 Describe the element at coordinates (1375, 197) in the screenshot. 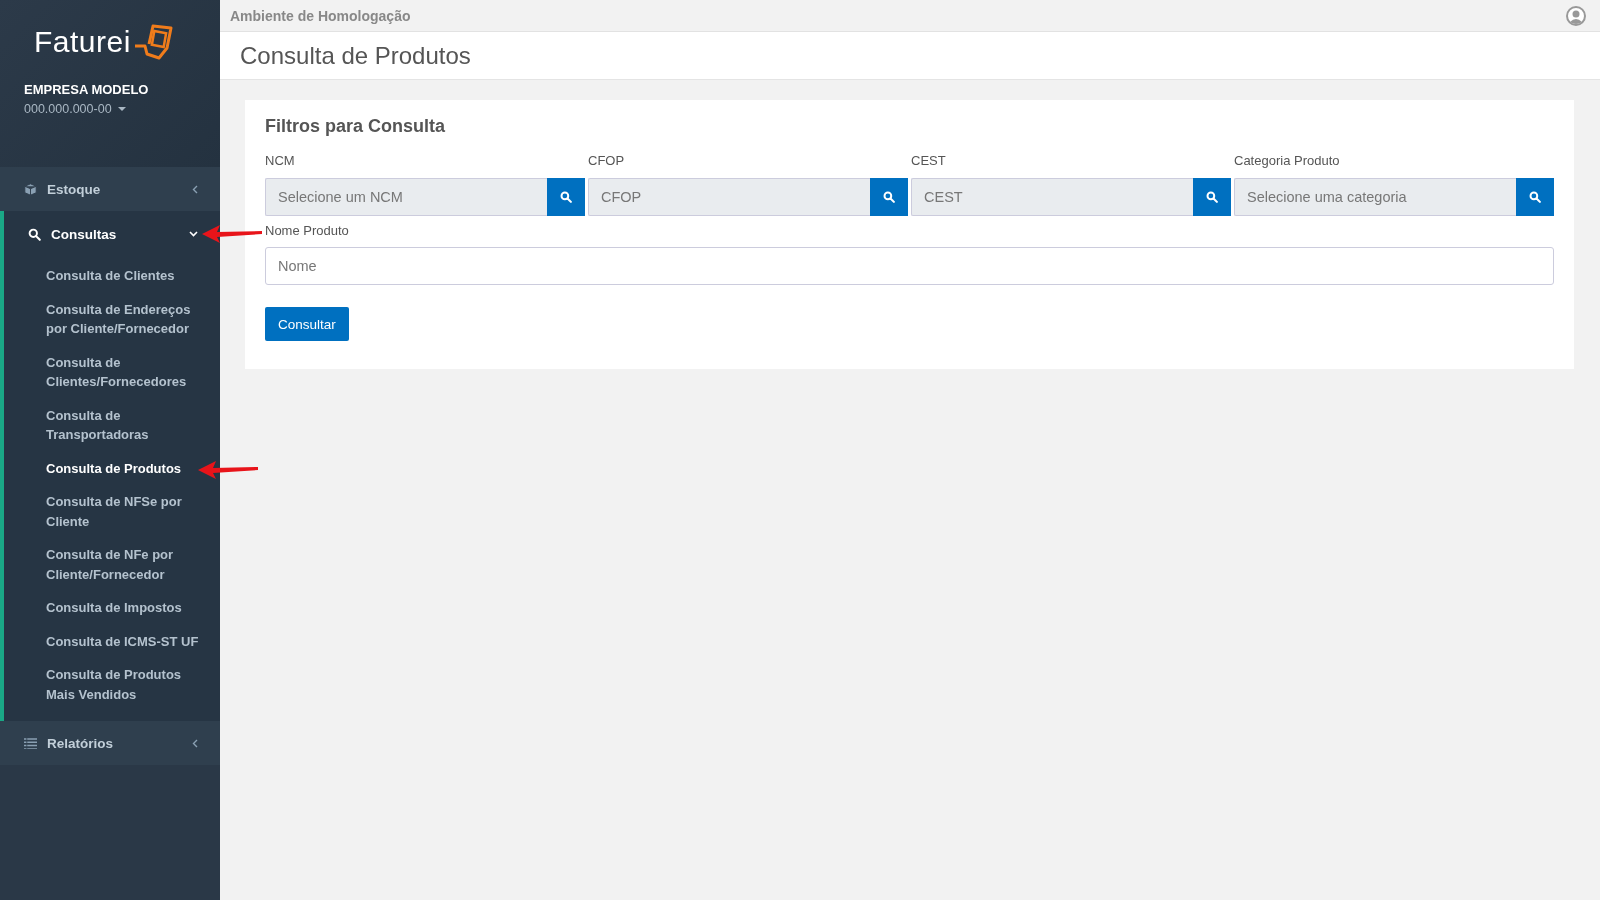

I see `lookup-field: Selecione uma categoria` at that location.